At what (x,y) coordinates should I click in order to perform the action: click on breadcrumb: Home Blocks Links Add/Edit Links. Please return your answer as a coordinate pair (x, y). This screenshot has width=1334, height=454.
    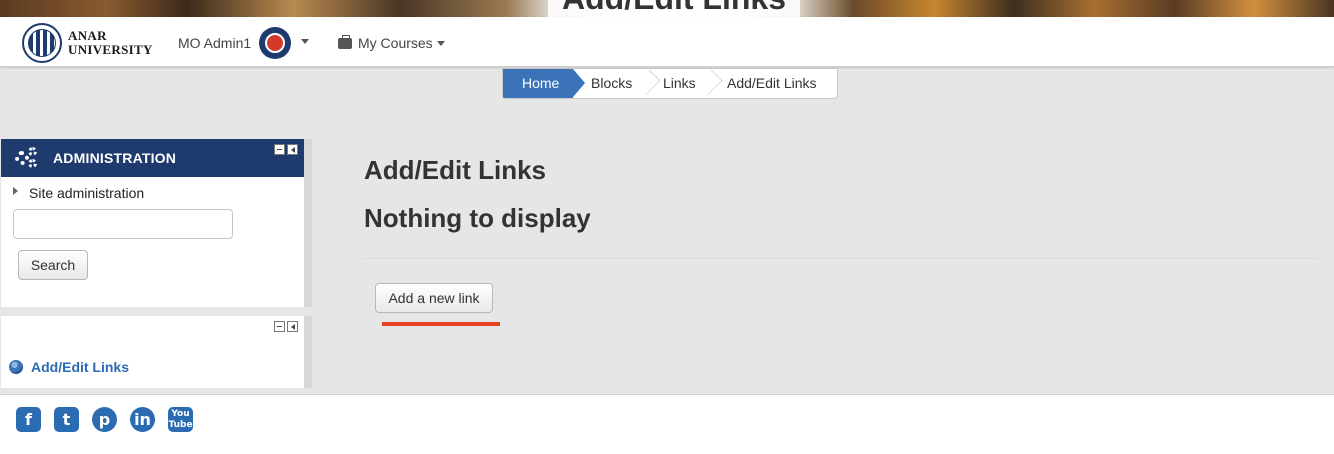
    Looking at the image, I should click on (670, 83).